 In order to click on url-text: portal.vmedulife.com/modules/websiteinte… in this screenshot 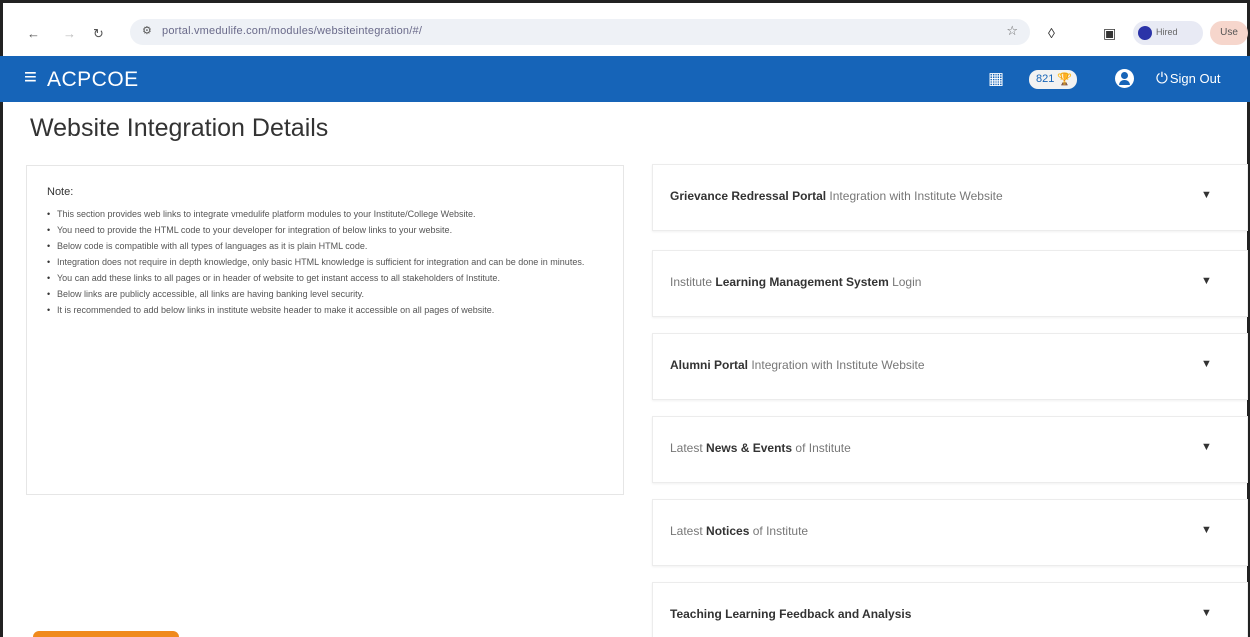, I will do `click(292, 31)`.